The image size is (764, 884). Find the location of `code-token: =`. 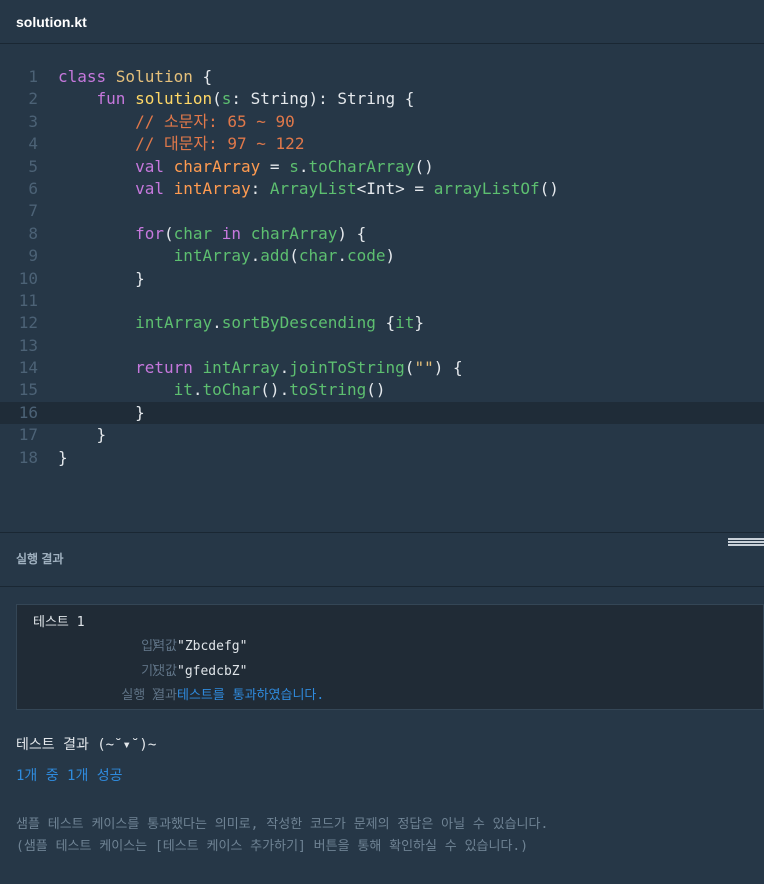

code-token: = is located at coordinates (275, 166).